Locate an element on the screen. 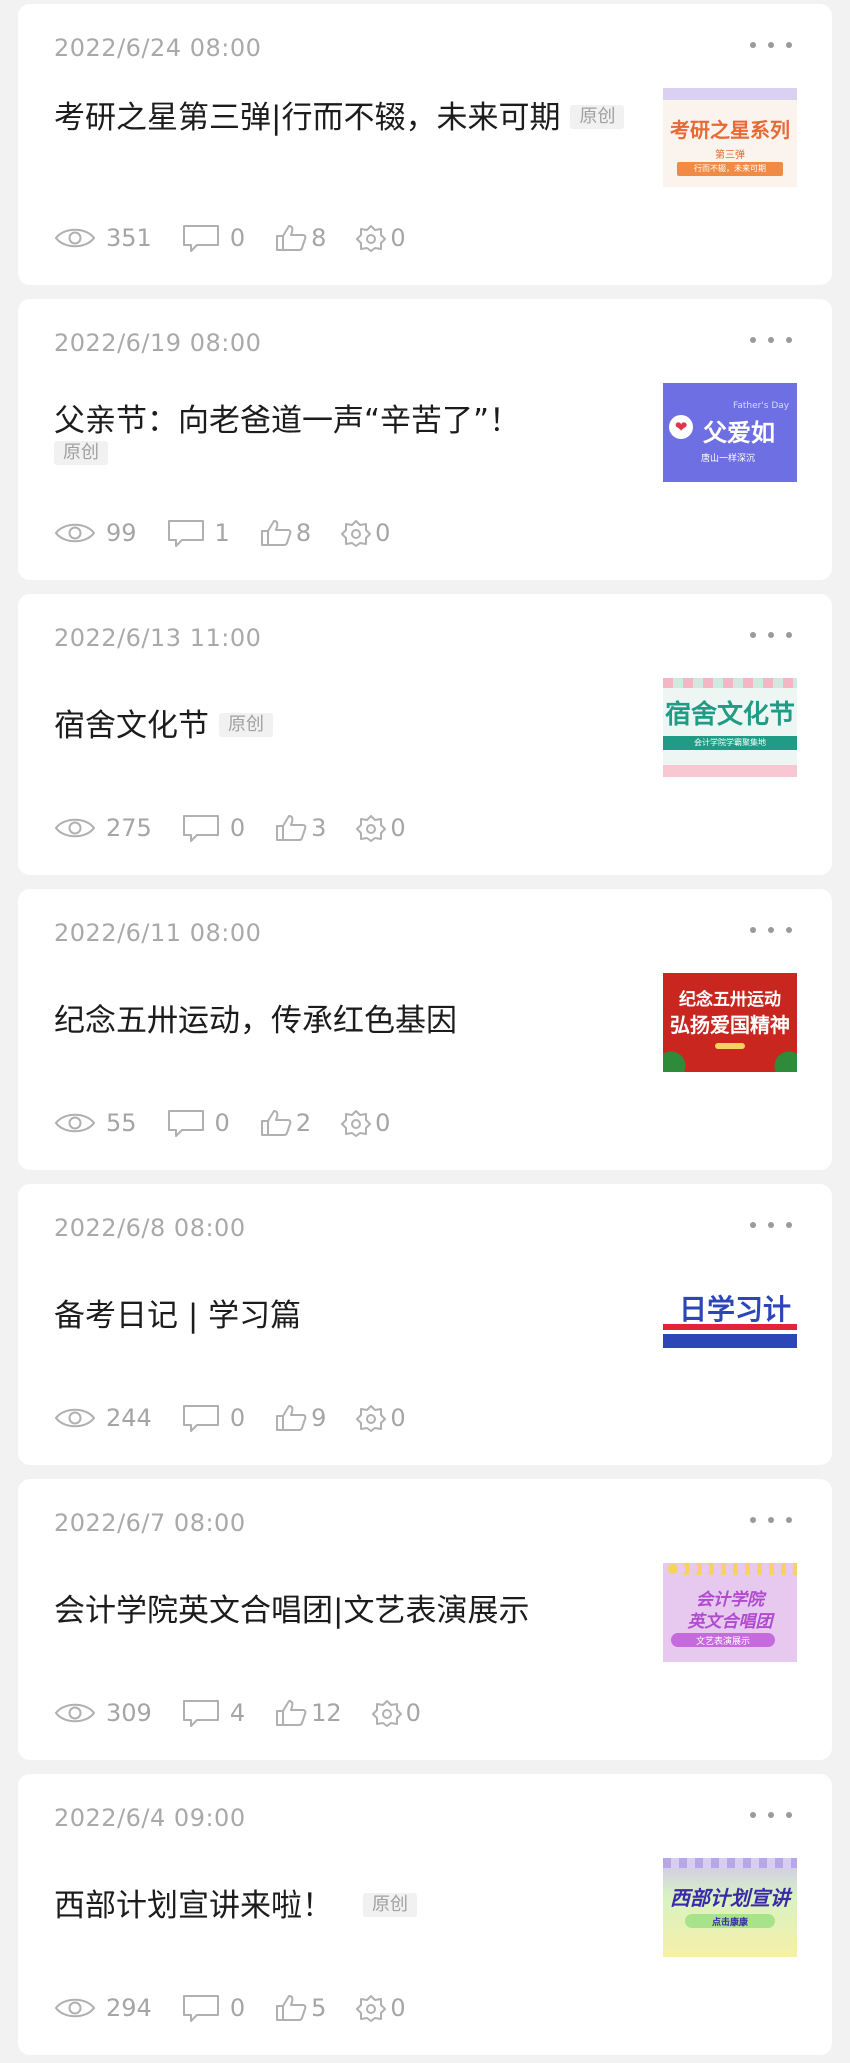 This screenshot has width=850, height=2063. thumb-text: 英文合唱团 is located at coordinates (730, 1622).